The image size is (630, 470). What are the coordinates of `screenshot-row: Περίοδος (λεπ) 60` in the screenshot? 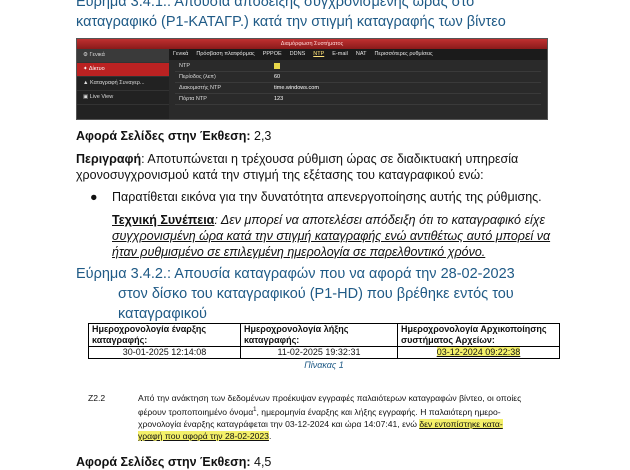 It's located at (358, 77).